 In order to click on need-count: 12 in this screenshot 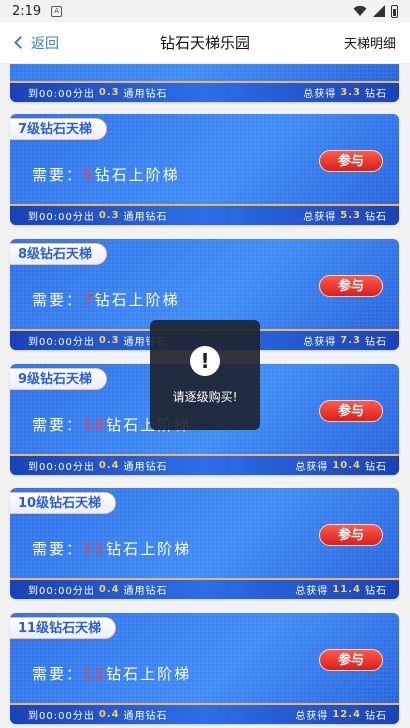, I will do `click(95, 674)`.